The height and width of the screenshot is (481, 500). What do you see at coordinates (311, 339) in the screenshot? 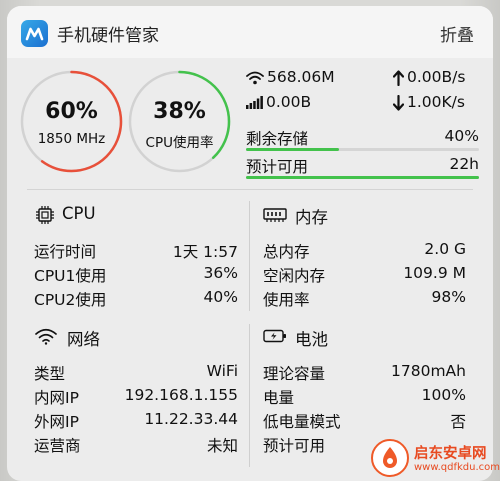
I see `battery-section-title: 电池` at bounding box center [311, 339].